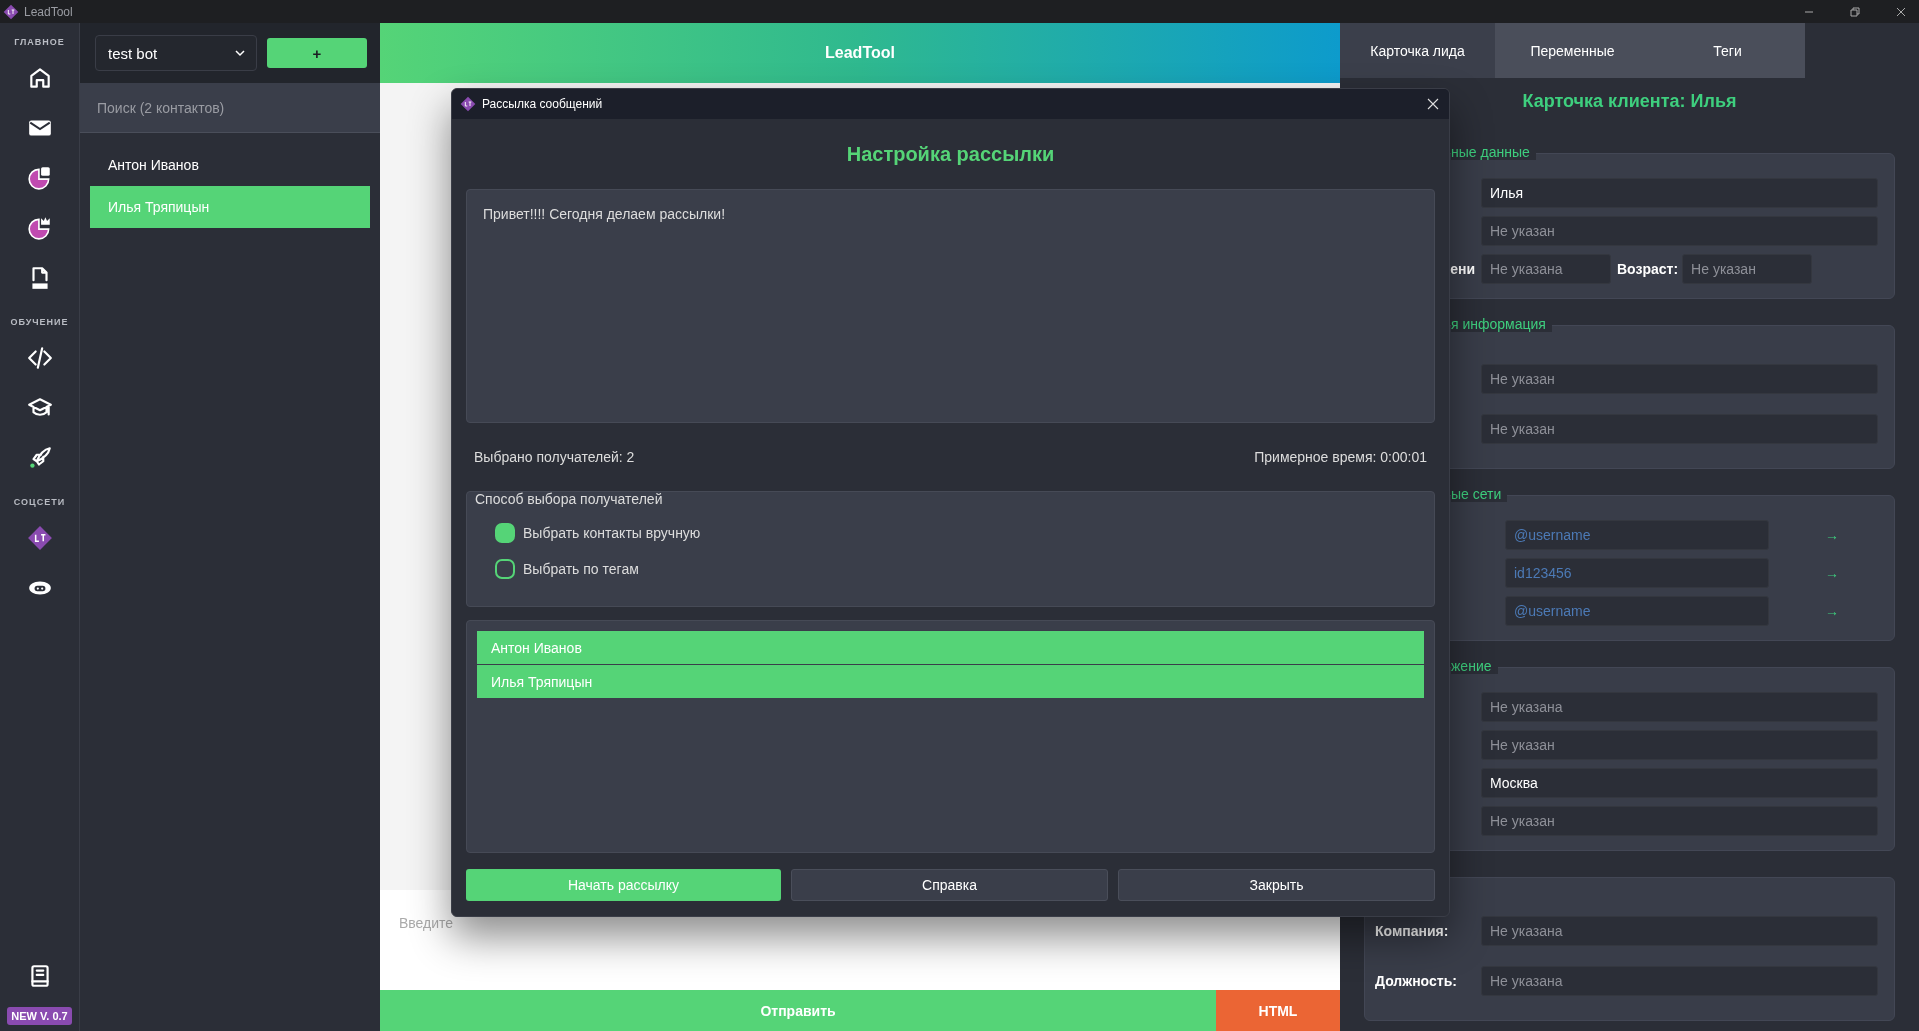 The image size is (1919, 1031). Describe the element at coordinates (39, 502) in the screenshot. I see `section-label: СОЦСЕТИ` at that location.